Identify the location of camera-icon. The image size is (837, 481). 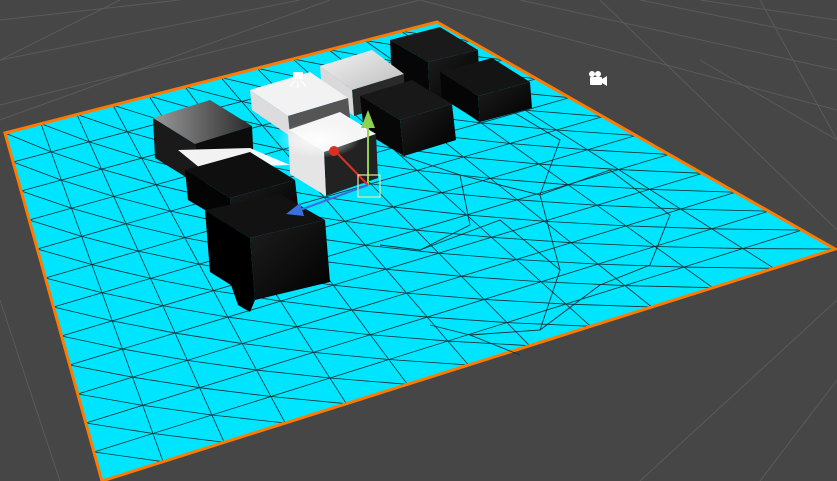
(598, 78).